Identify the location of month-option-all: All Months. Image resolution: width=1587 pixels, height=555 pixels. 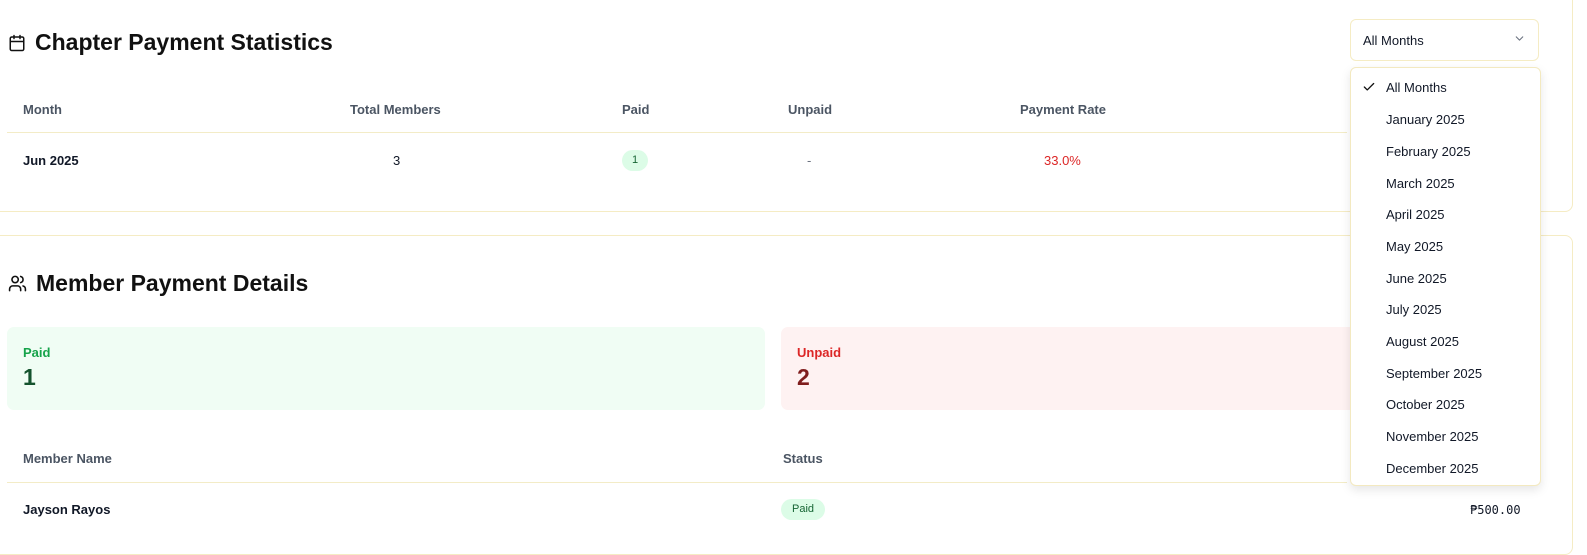
(1445, 87).